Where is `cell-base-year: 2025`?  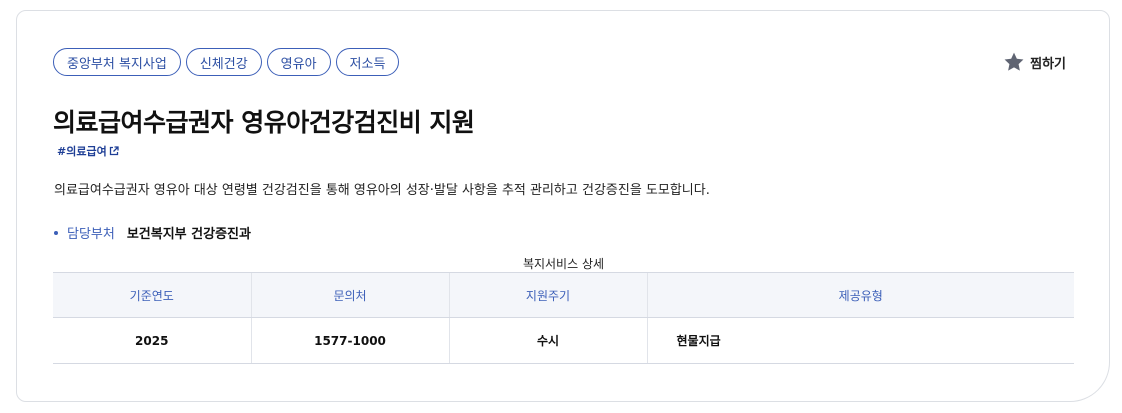 cell-base-year: 2025 is located at coordinates (152, 340).